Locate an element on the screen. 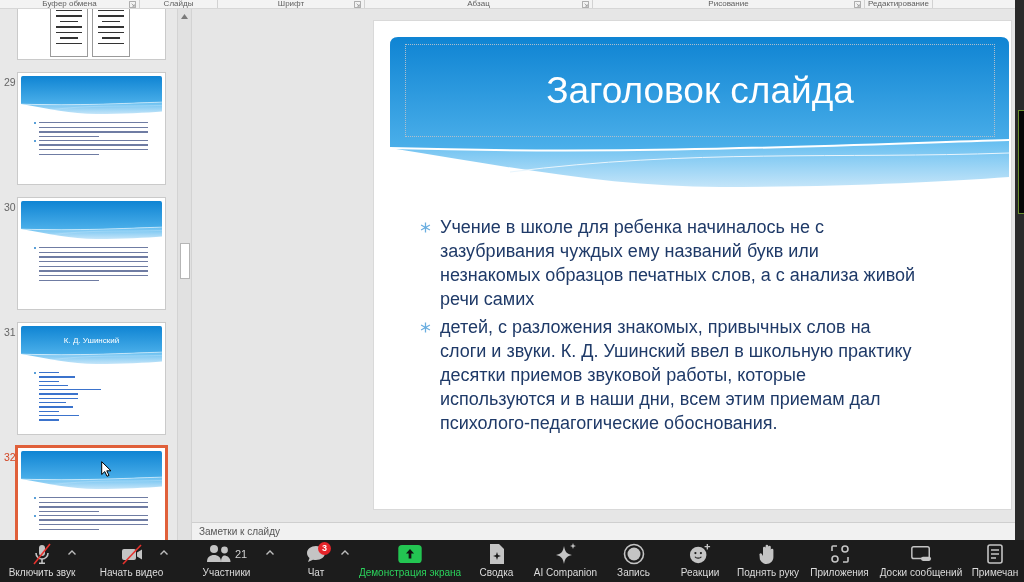 Image resolution: width=1024 pixels, height=582 pixels. notes-button: Примечан is located at coordinates (995, 561).